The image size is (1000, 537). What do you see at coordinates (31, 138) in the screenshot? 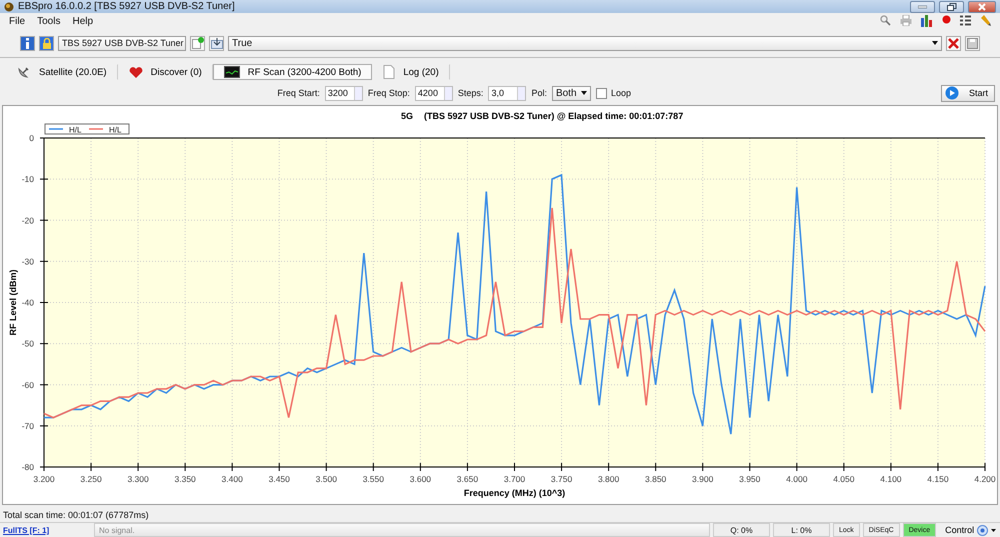
I see `tick-label: 0` at bounding box center [31, 138].